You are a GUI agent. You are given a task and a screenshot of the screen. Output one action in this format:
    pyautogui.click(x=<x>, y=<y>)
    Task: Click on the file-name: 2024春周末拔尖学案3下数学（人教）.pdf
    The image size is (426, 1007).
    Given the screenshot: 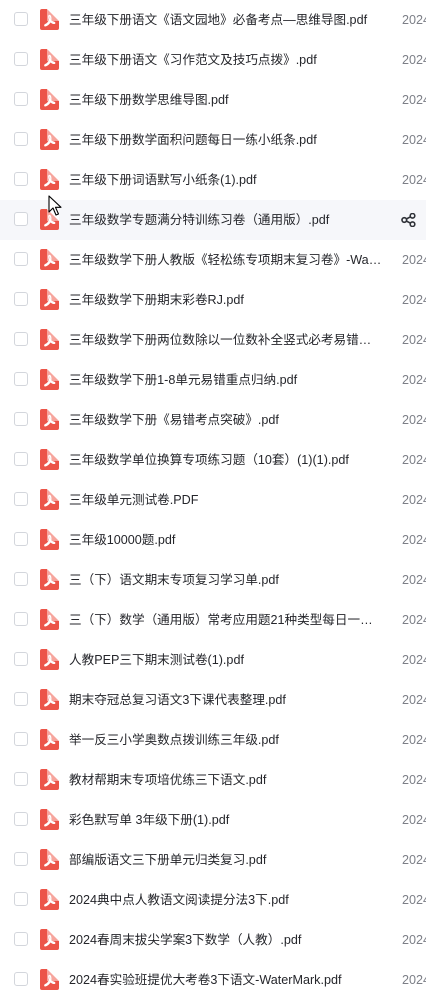 What is the action you would take?
    pyautogui.click(x=226, y=940)
    